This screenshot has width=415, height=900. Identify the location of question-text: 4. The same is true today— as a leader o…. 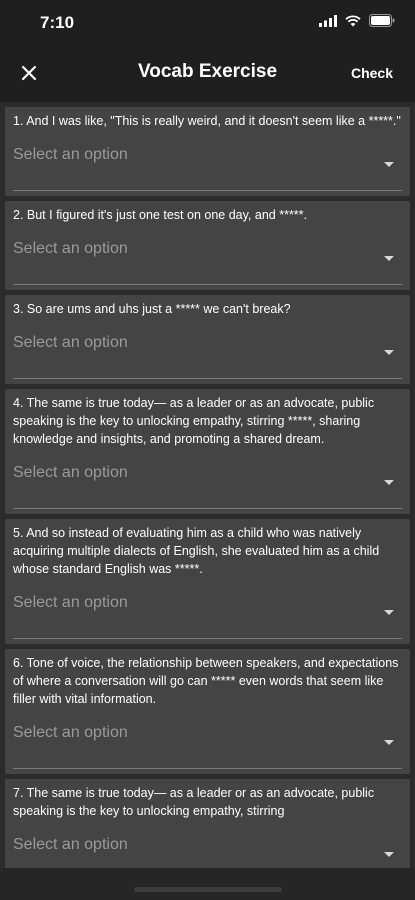
(194, 421).